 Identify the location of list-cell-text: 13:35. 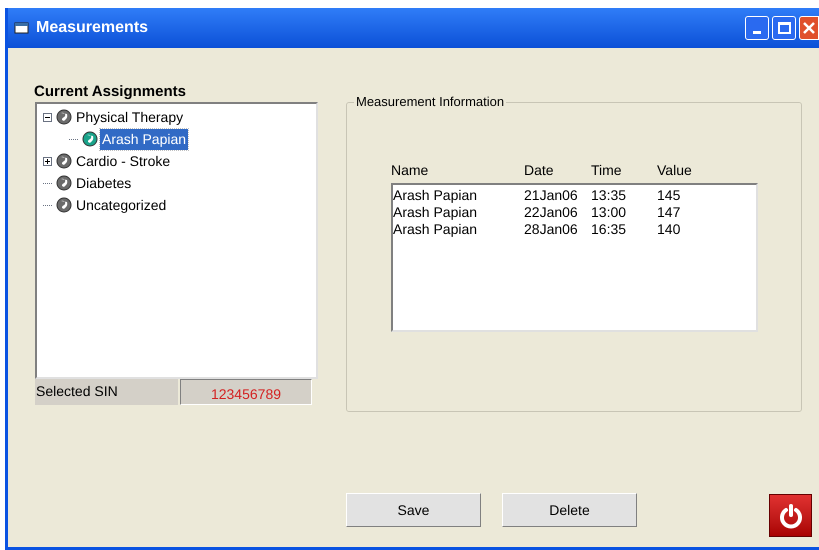
(609, 195).